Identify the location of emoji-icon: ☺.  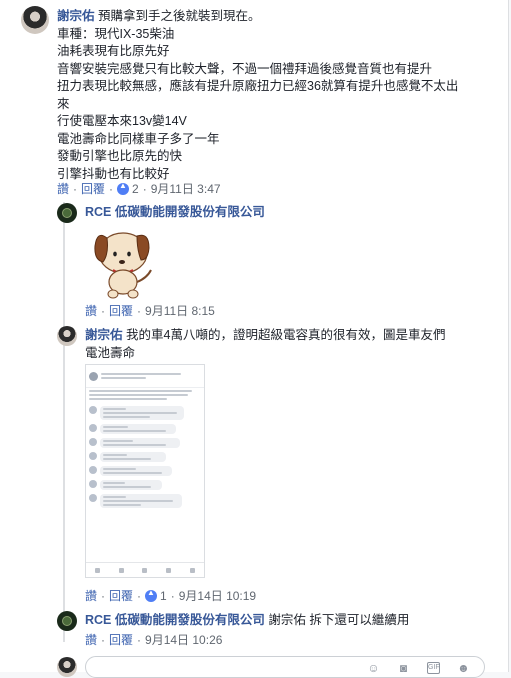
(373, 668).